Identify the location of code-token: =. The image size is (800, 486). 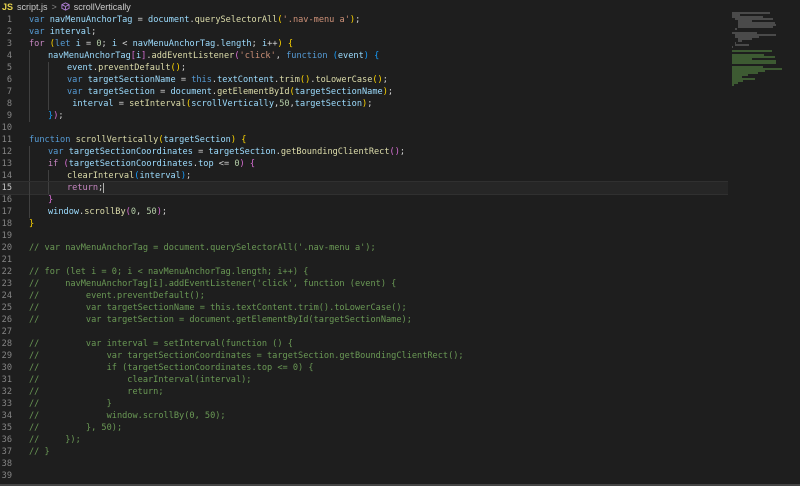
(183, 80).